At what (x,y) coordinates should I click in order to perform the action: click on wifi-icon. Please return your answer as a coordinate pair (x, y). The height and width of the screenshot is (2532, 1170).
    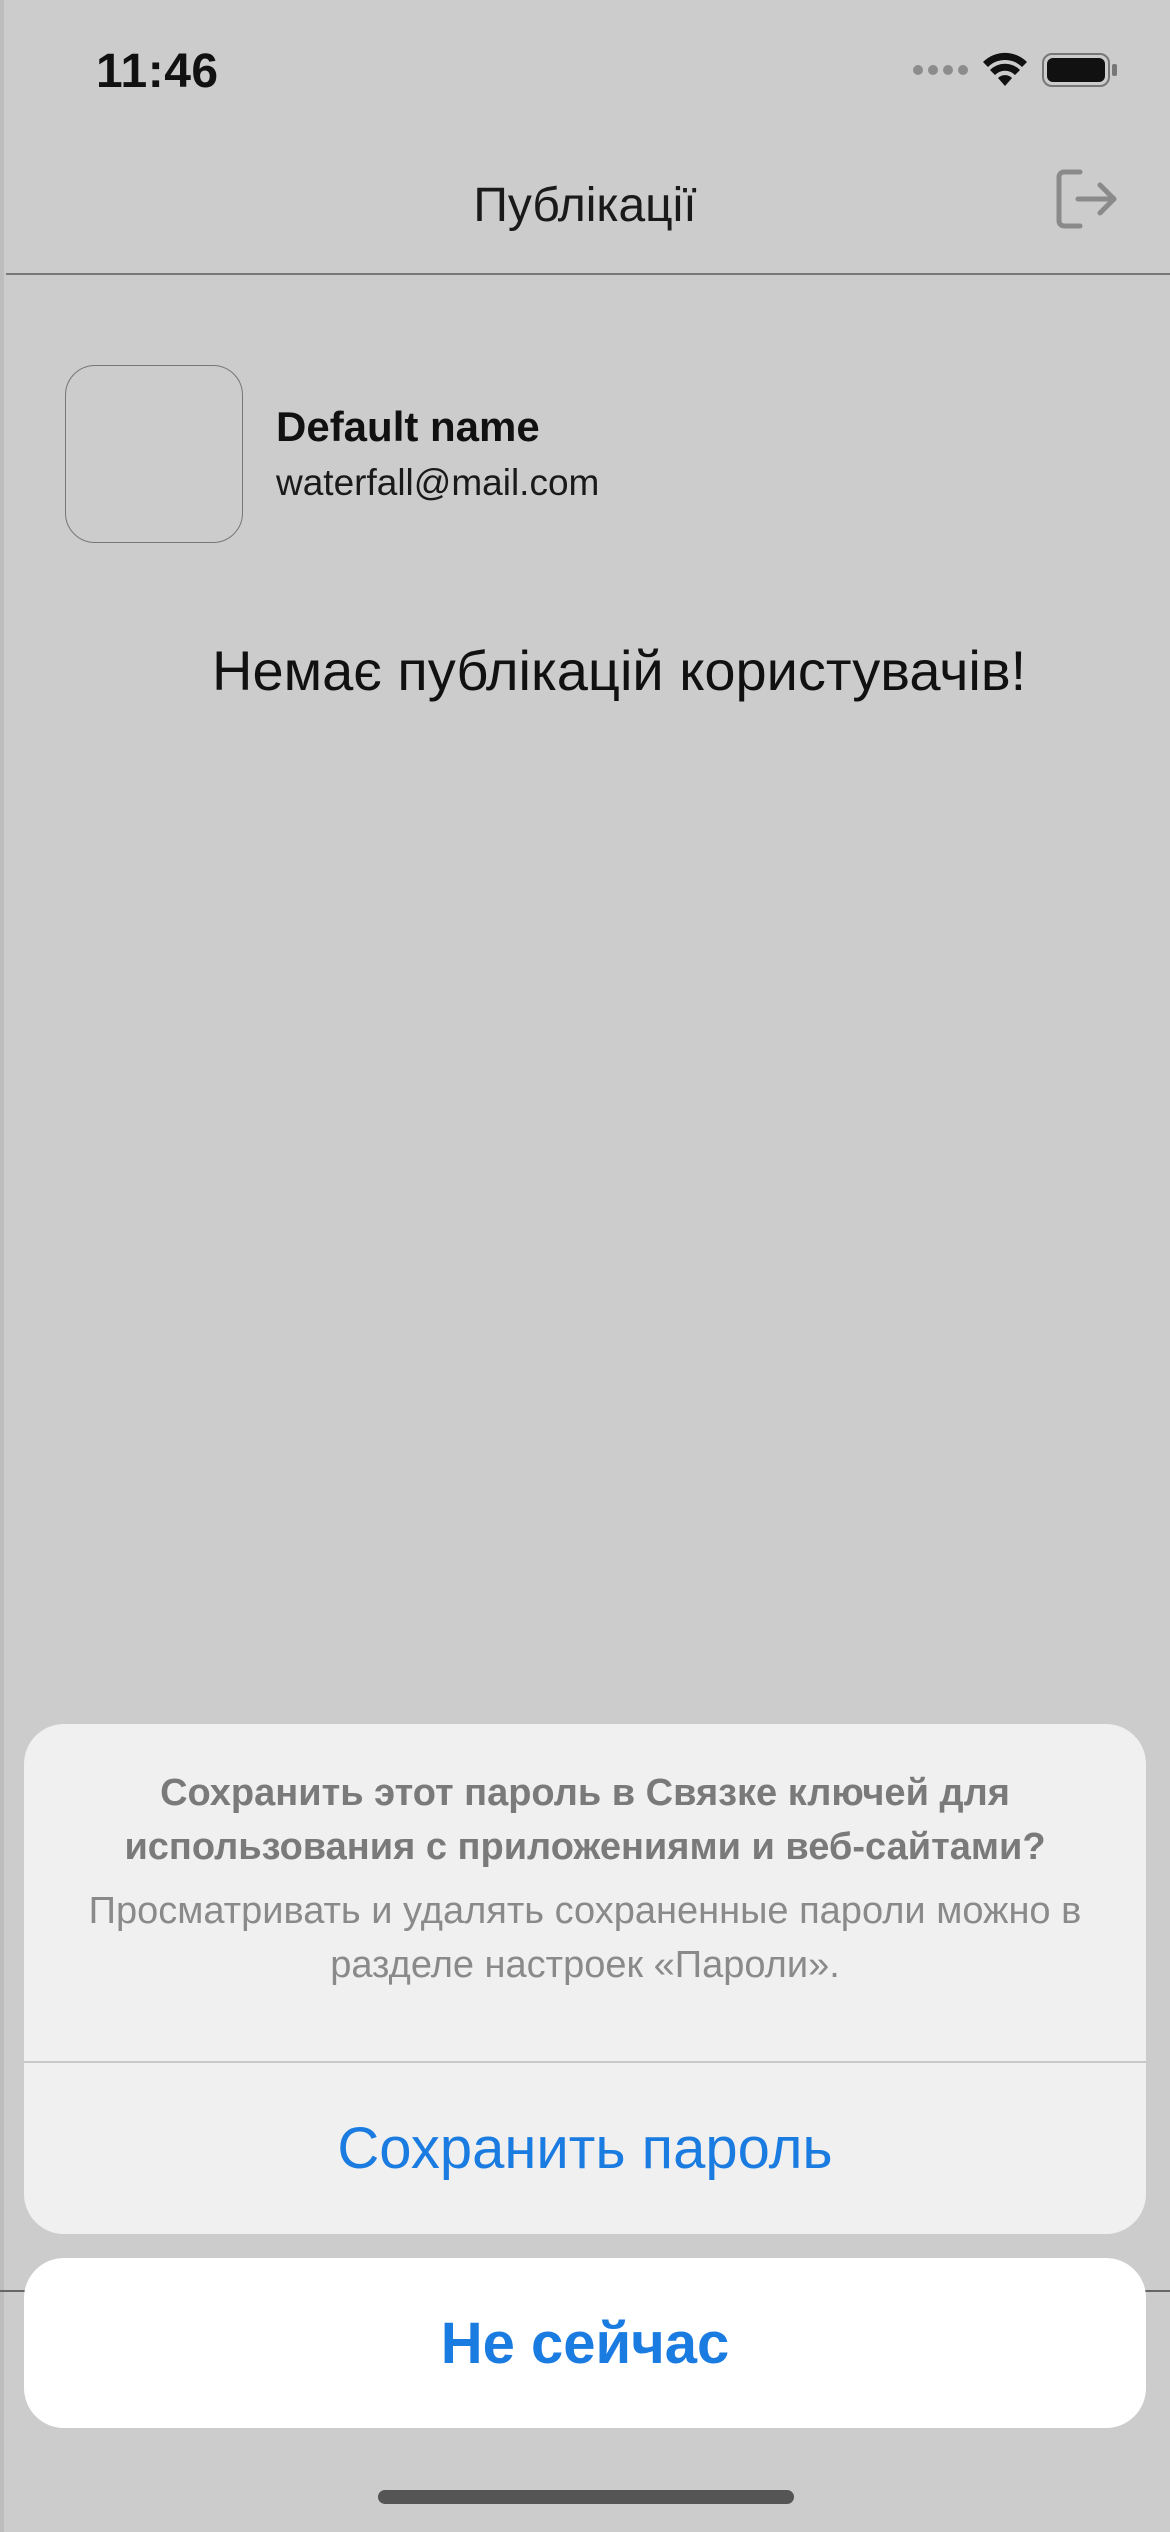
    Looking at the image, I should click on (1005, 69).